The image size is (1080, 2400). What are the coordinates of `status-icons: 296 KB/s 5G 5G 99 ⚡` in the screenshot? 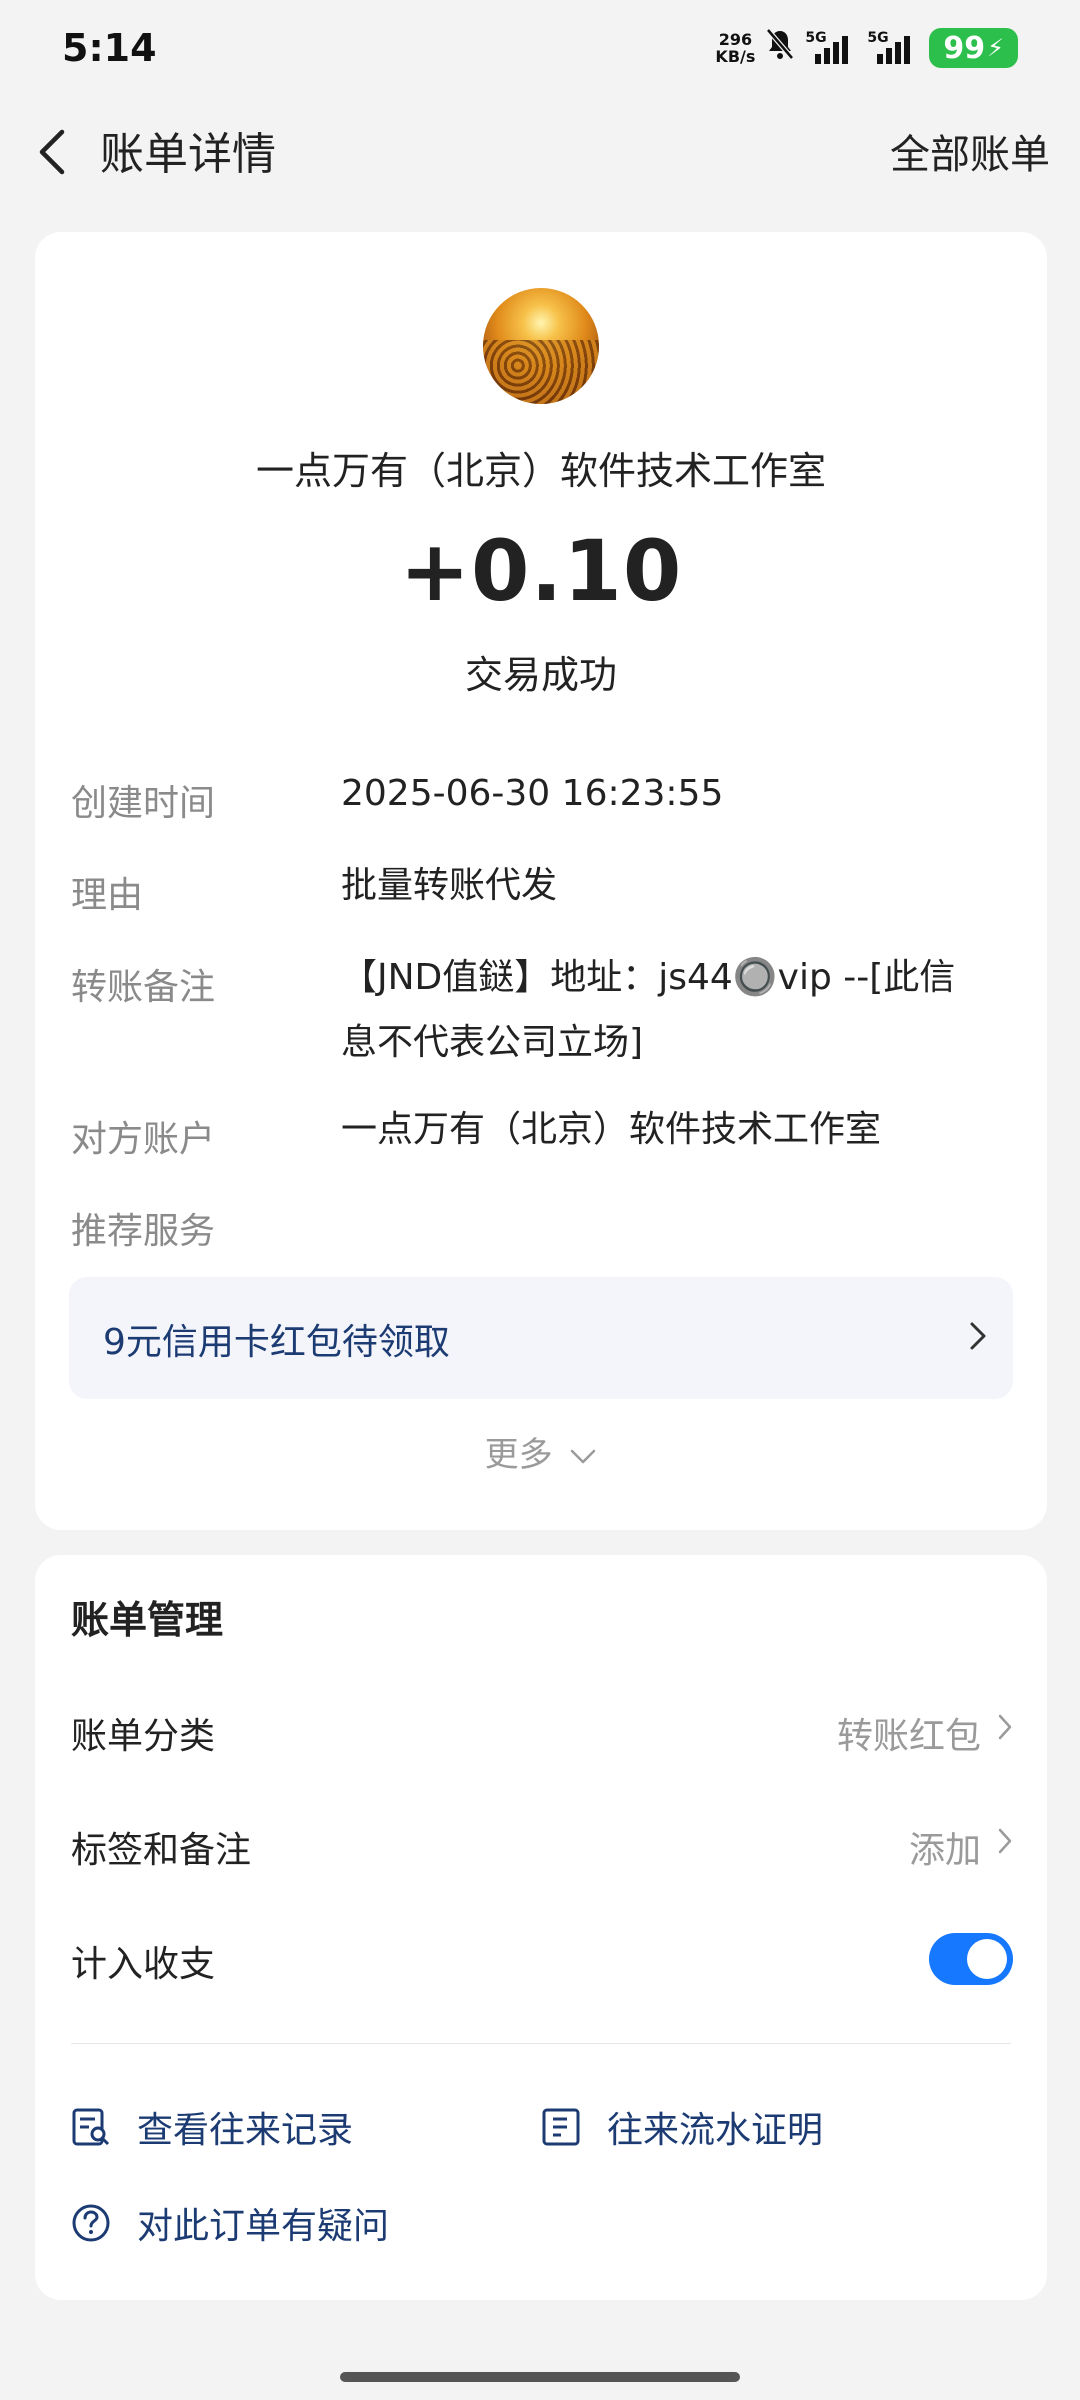 It's located at (866, 48).